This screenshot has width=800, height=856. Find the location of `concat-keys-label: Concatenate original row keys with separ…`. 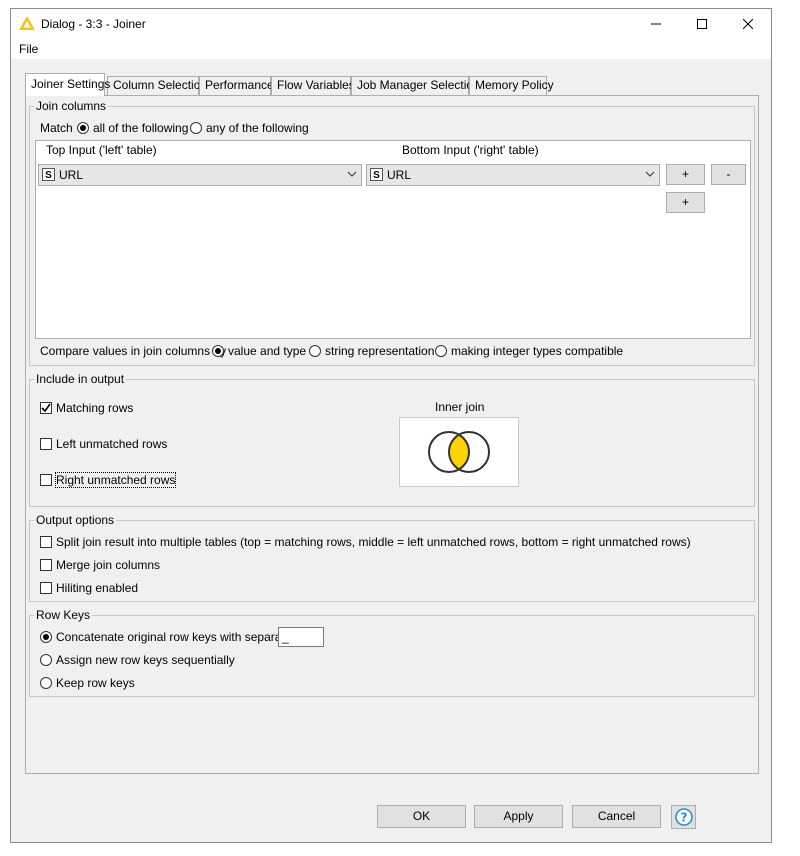

concat-keys-label: Concatenate original row keys with separ… is located at coordinates (175, 637).